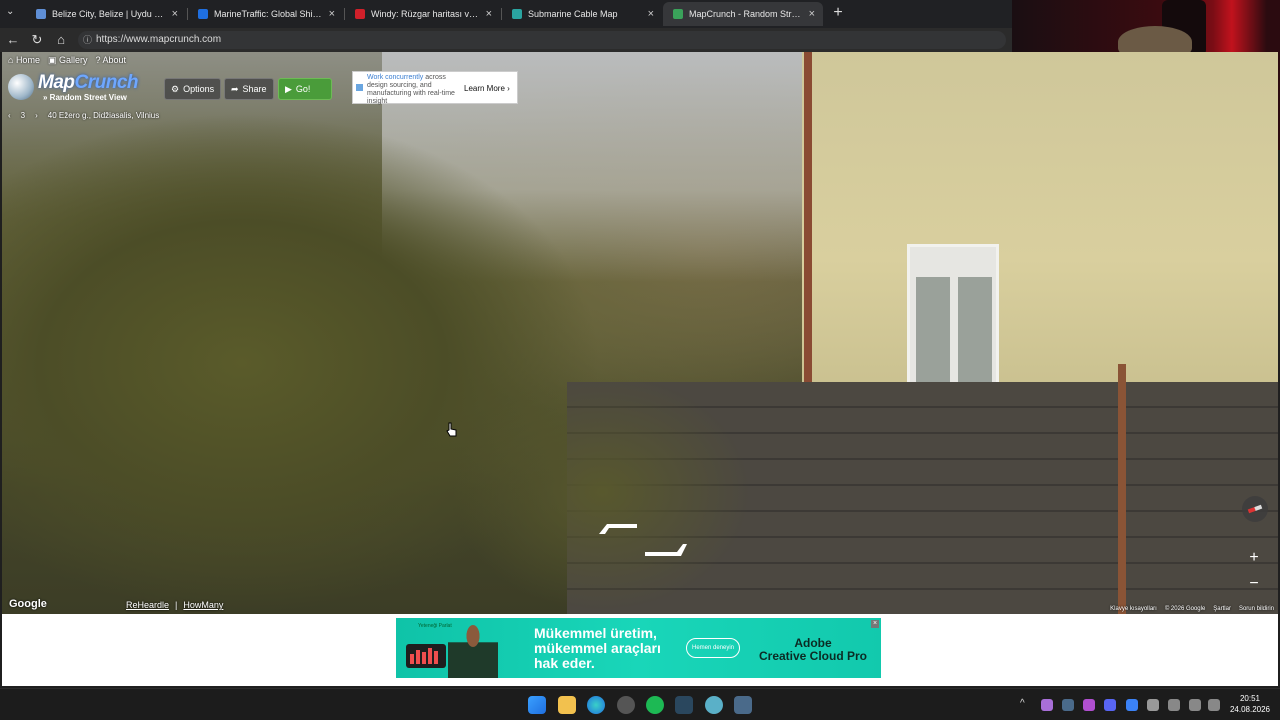 The image size is (1280, 720). What do you see at coordinates (359, 87) in the screenshot?
I see `ad-logo-icon` at bounding box center [359, 87].